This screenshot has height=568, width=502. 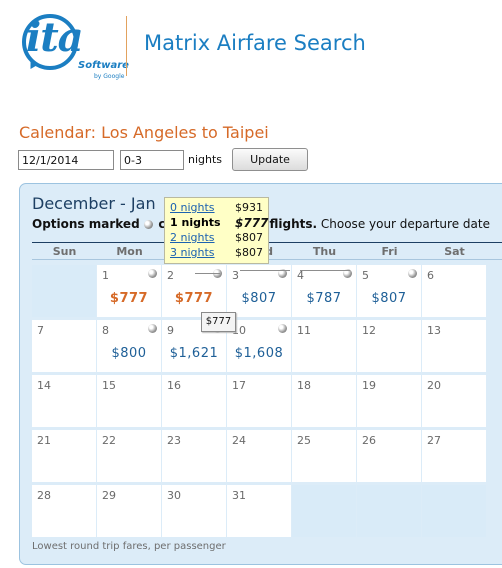 I want to click on day-number: 27, so click(x=434, y=440).